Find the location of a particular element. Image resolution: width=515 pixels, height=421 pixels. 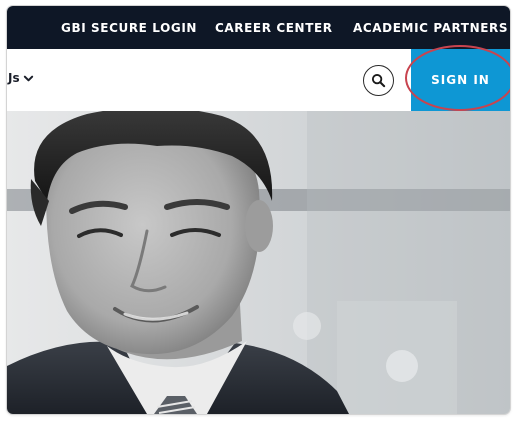

sign-in-button: SIGN IN is located at coordinates (460, 80).